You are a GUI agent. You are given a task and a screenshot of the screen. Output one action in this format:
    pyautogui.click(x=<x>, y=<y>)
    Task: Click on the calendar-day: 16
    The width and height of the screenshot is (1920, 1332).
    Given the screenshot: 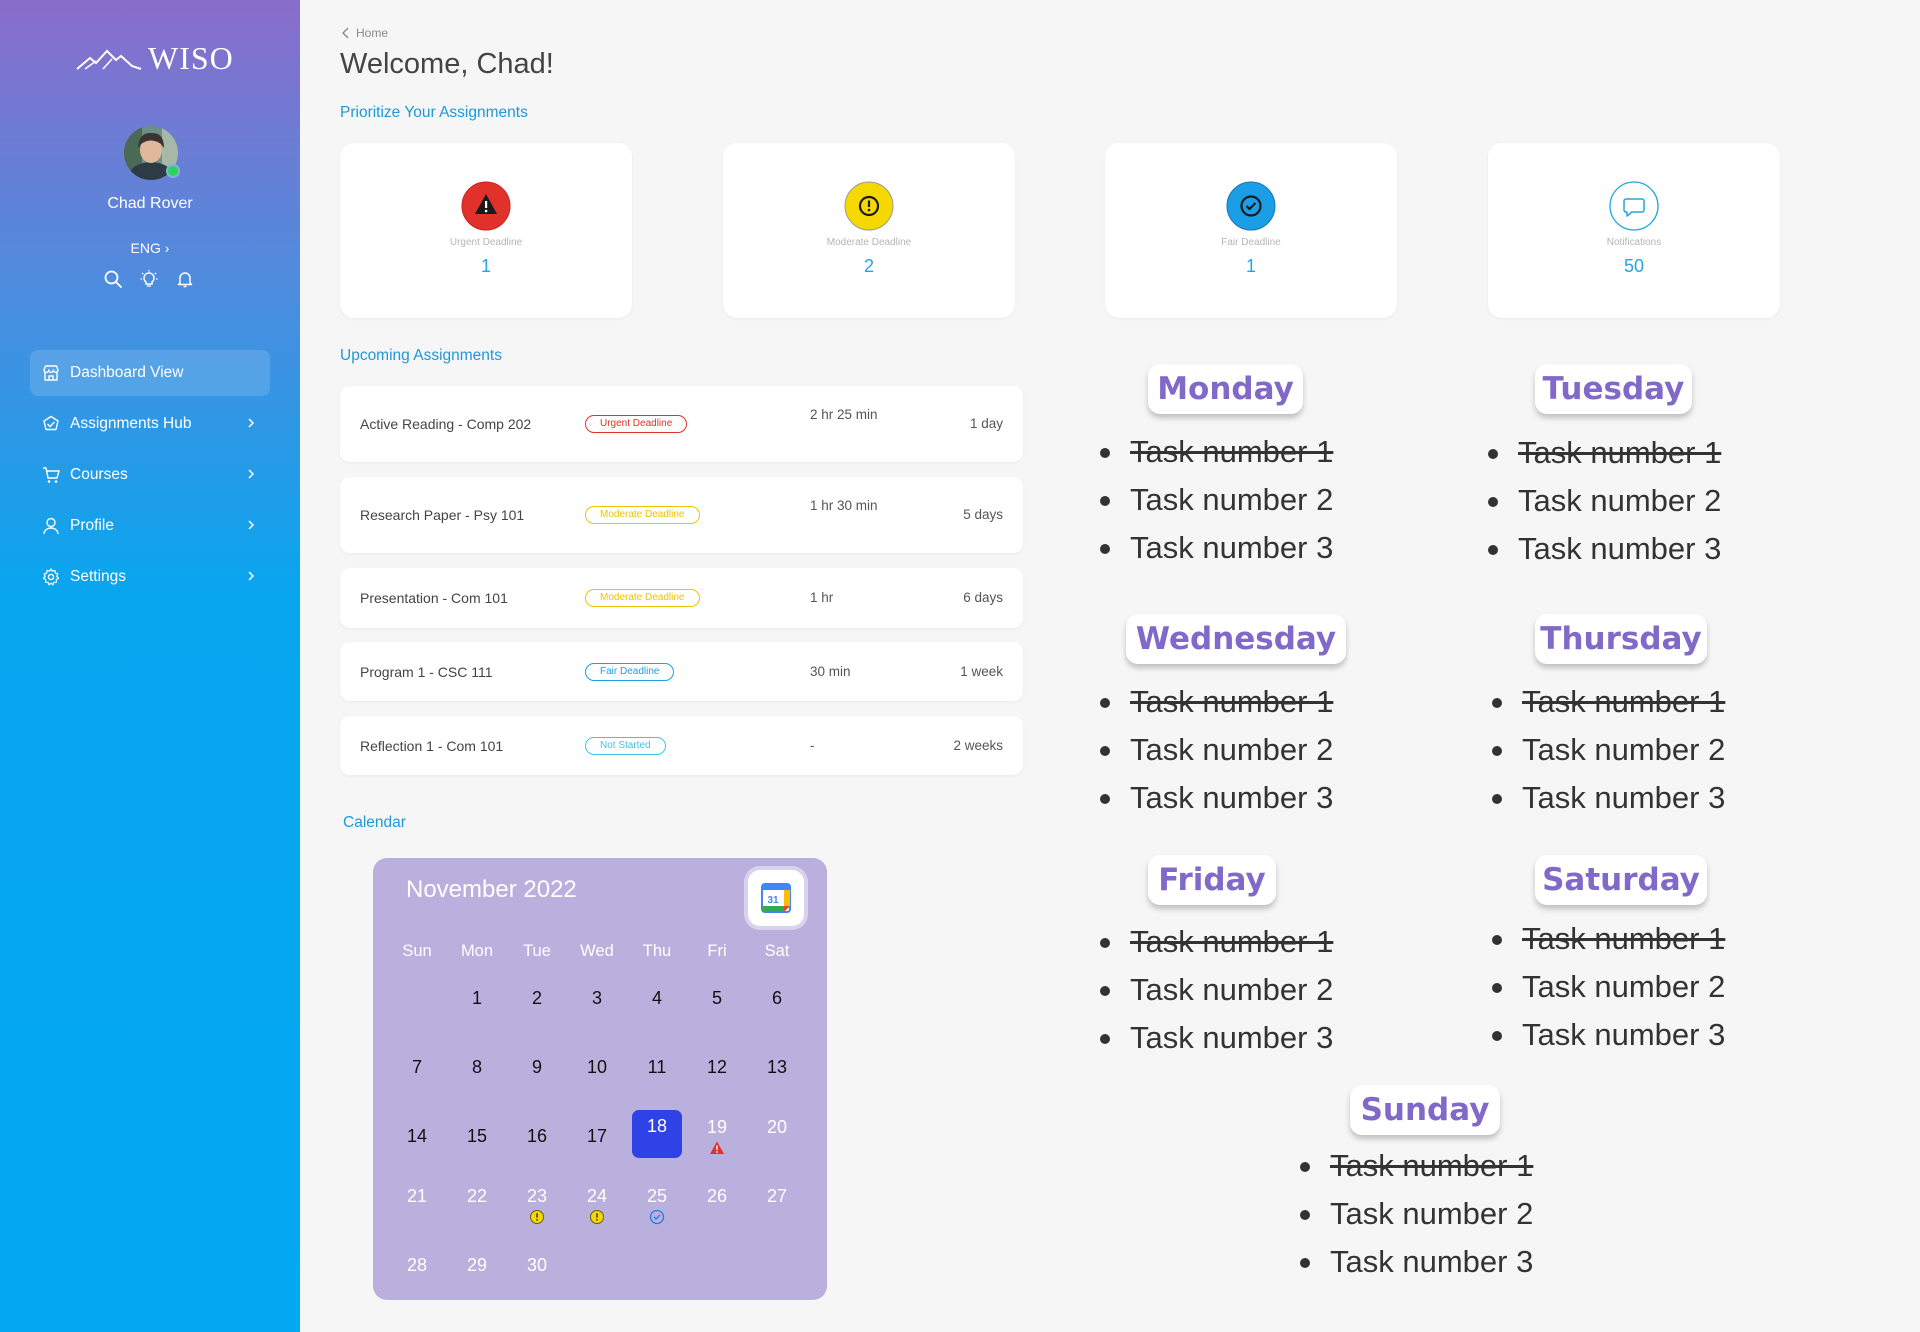 What is the action you would take?
    pyautogui.click(x=537, y=1149)
    